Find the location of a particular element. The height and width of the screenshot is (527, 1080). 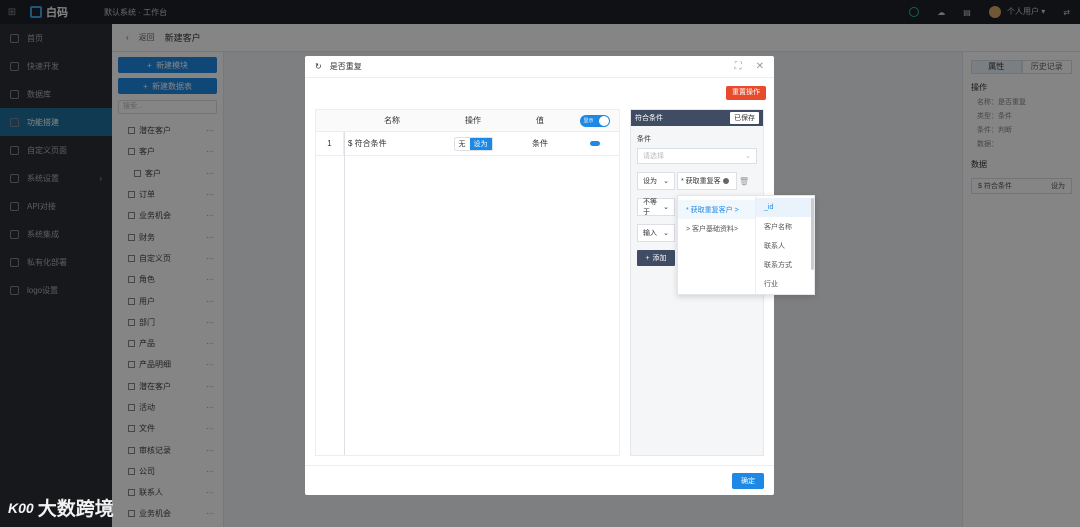

operation-segmented: 无 设为 is located at coordinates (473, 143).